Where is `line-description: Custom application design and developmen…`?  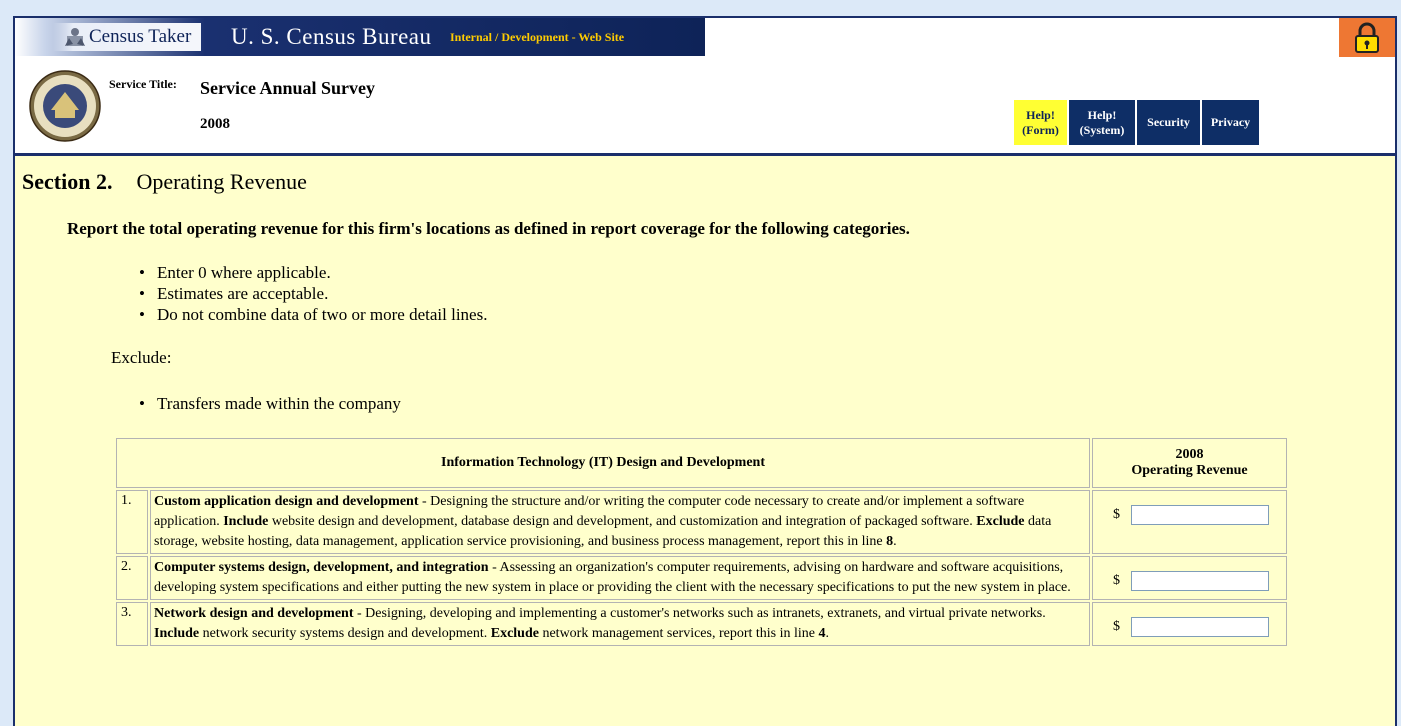
line-description: Custom application design and developmen… is located at coordinates (620, 522).